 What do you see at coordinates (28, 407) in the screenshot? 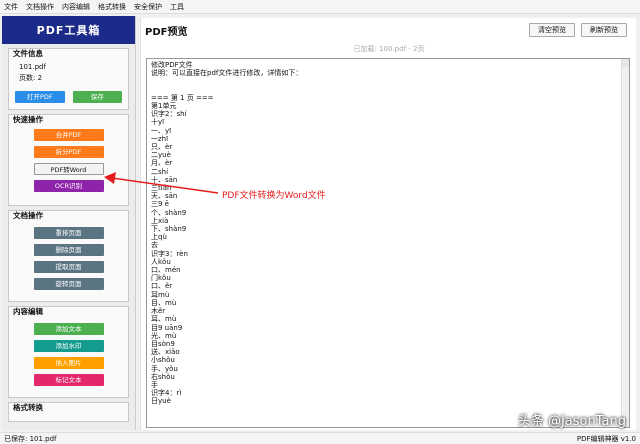
I see `format-convert-title: 格式转换` at bounding box center [28, 407].